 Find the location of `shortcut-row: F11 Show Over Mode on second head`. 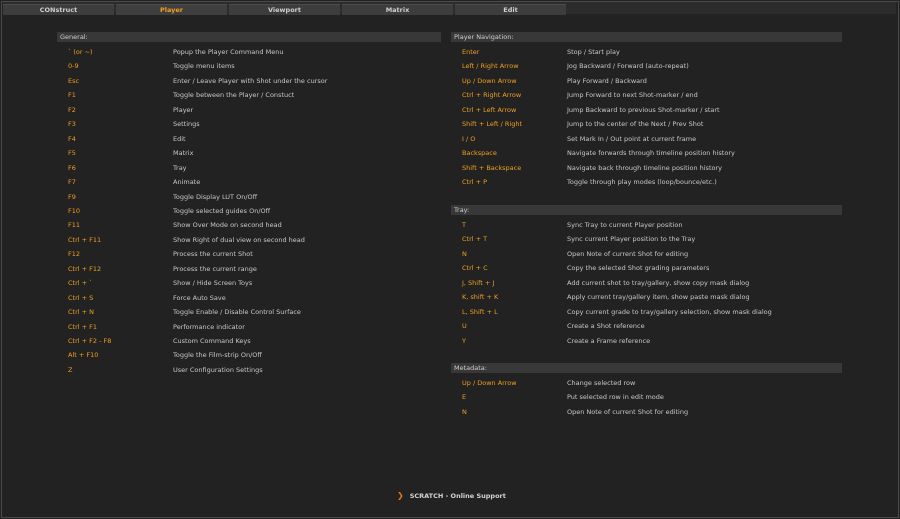

shortcut-row: F11 Show Over Mode on second head is located at coordinates (249, 225).